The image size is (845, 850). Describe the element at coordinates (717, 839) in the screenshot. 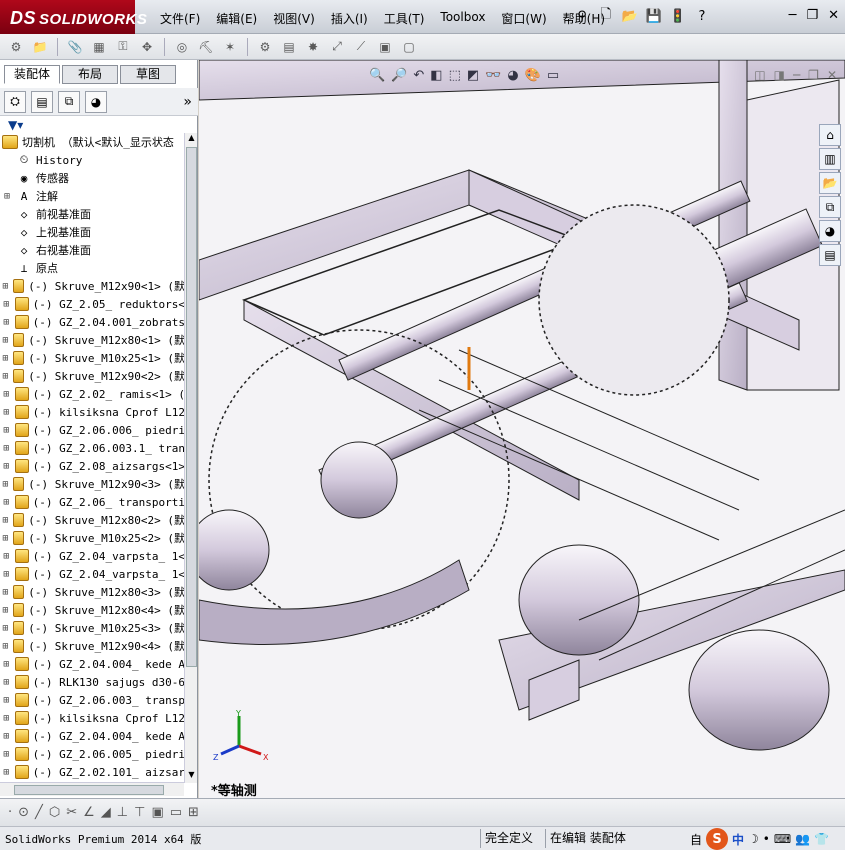

I see `sogou-icon: S` at that location.